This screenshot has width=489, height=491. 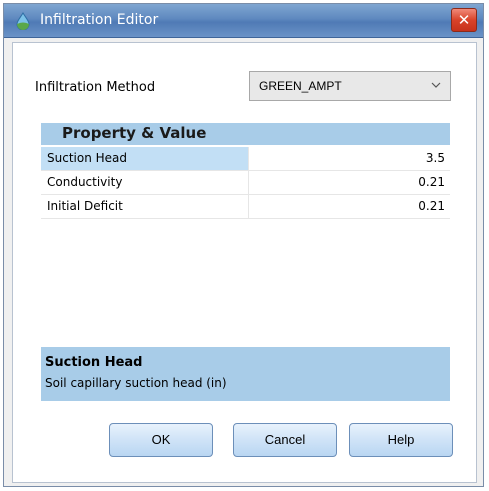 What do you see at coordinates (350, 86) in the screenshot?
I see `infiltration-method-dropdown: GREEN_AMPT` at bounding box center [350, 86].